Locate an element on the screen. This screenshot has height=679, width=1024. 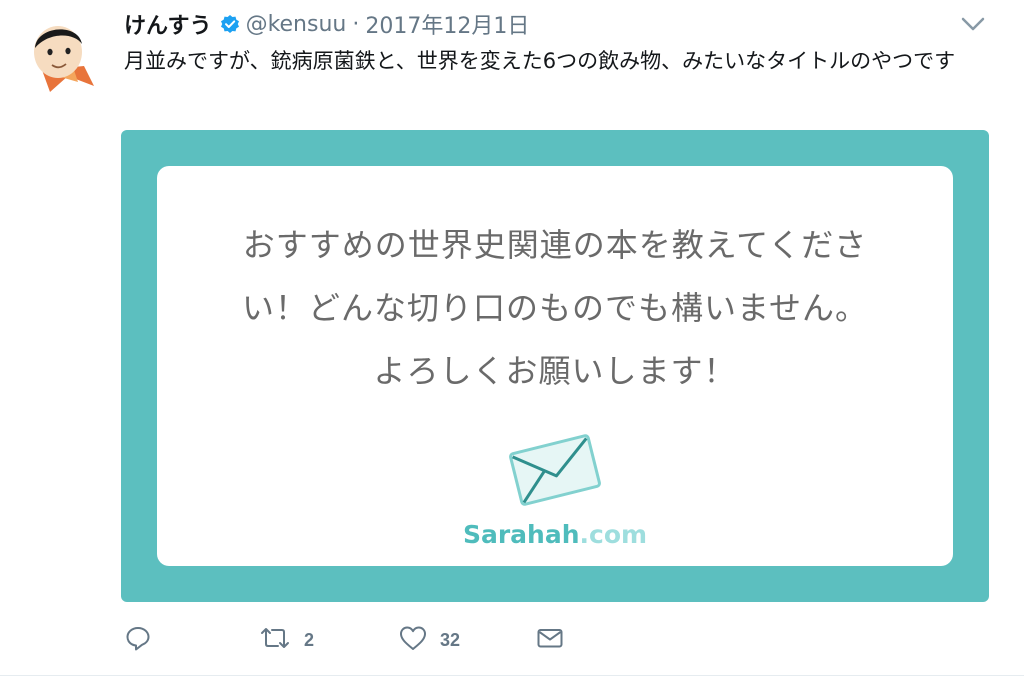
direct-message-button is located at coordinates (550, 640).